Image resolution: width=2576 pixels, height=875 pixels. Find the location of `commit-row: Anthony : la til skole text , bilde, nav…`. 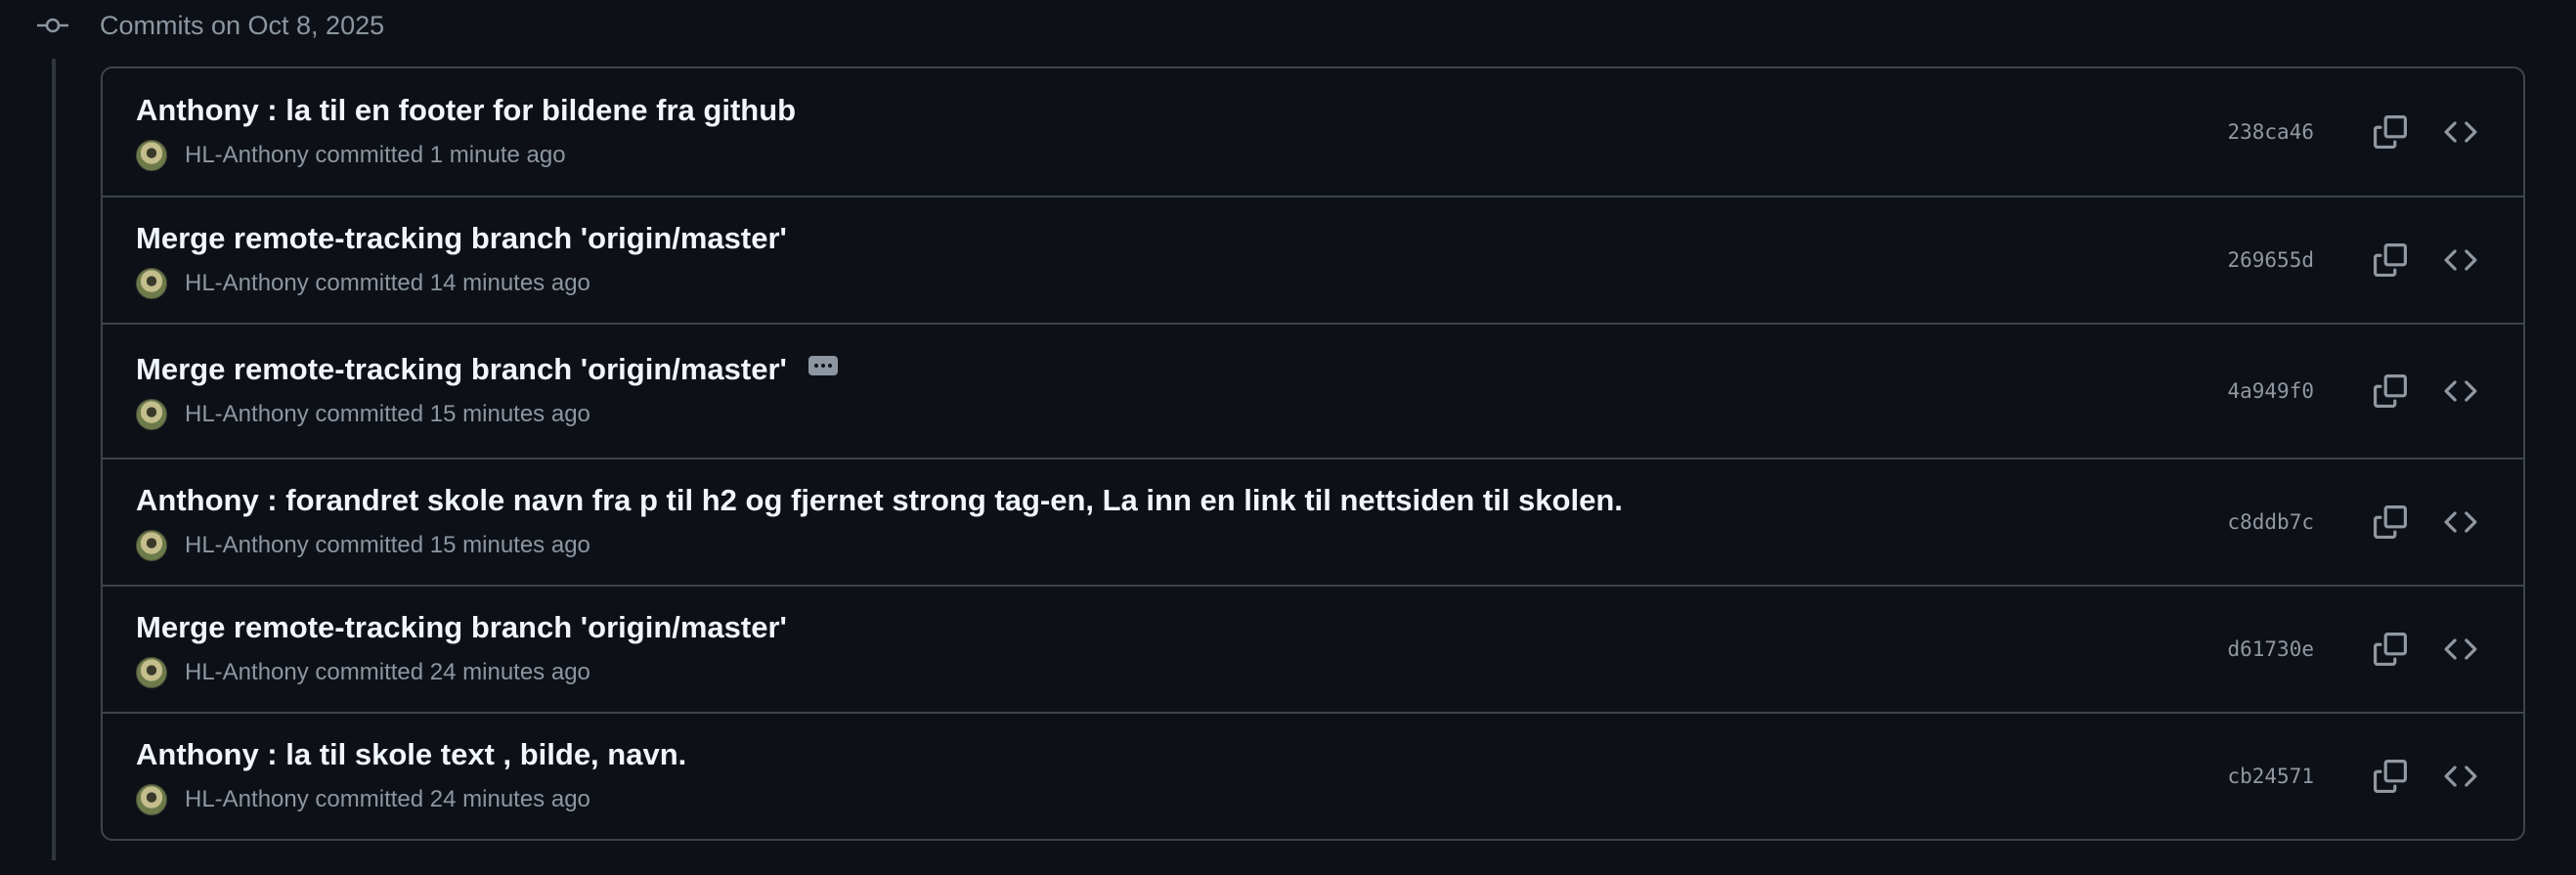

commit-row: Anthony : la til skole text , bilde, nav… is located at coordinates (1313, 775).